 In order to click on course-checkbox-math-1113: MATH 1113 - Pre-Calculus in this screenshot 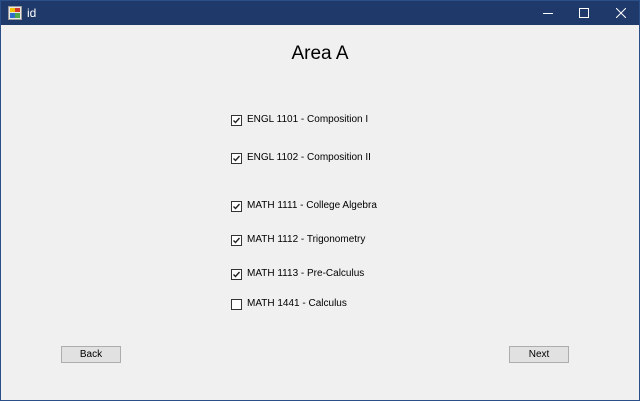, I will do `click(297, 274)`.